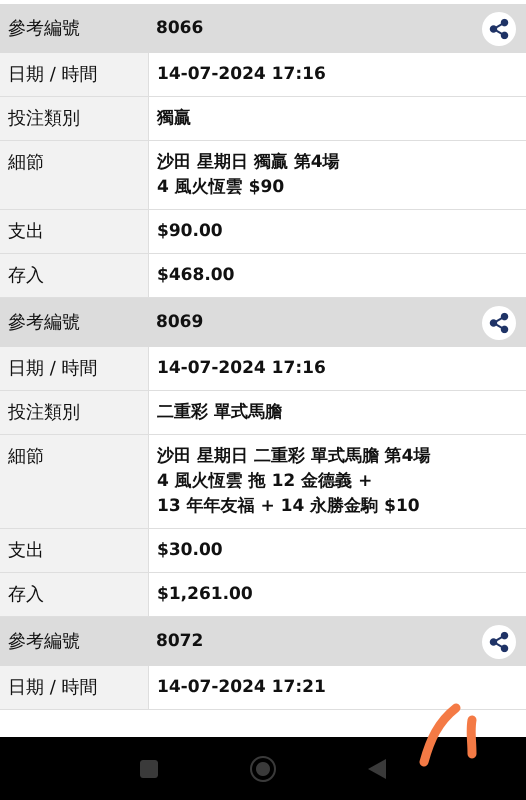  Describe the element at coordinates (294, 456) in the screenshot. I see `field-value: 沙田 星期日 二重彩 單式馬膽 第4場` at that location.